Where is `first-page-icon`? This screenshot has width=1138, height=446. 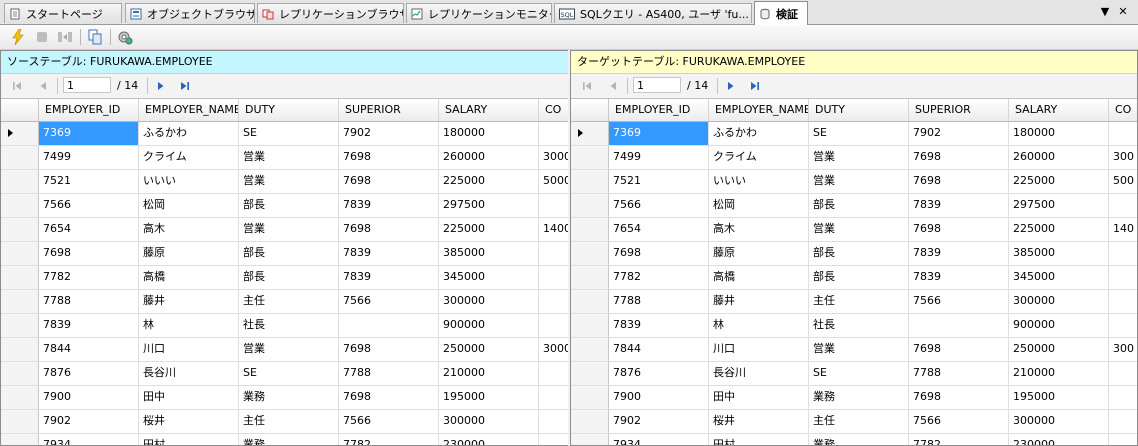 first-page-icon is located at coordinates (587, 86).